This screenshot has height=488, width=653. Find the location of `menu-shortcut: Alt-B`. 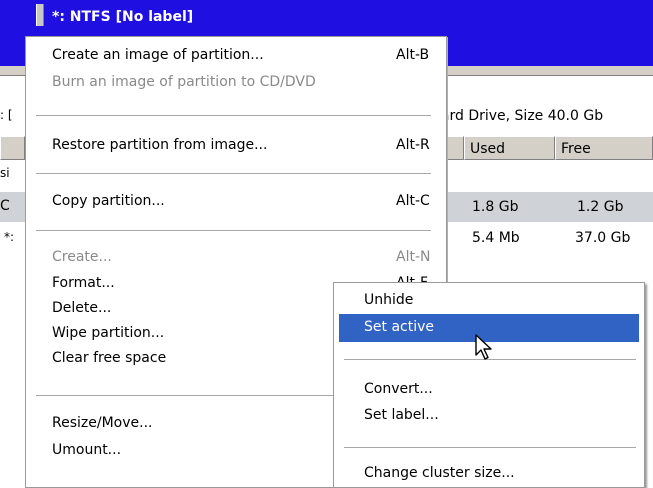

menu-shortcut: Alt-B is located at coordinates (413, 55).